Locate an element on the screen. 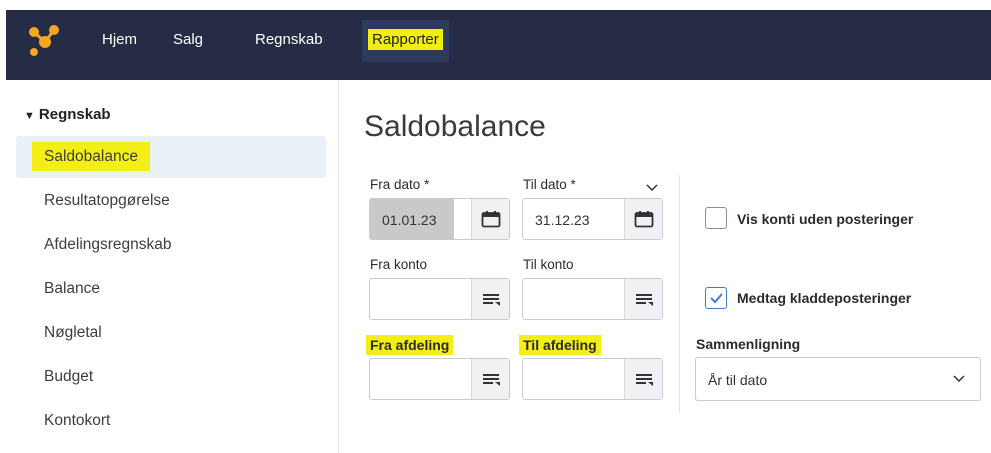 This screenshot has width=991, height=453. sidebar-item-saldobalance: Saldobalance is located at coordinates (171, 157).